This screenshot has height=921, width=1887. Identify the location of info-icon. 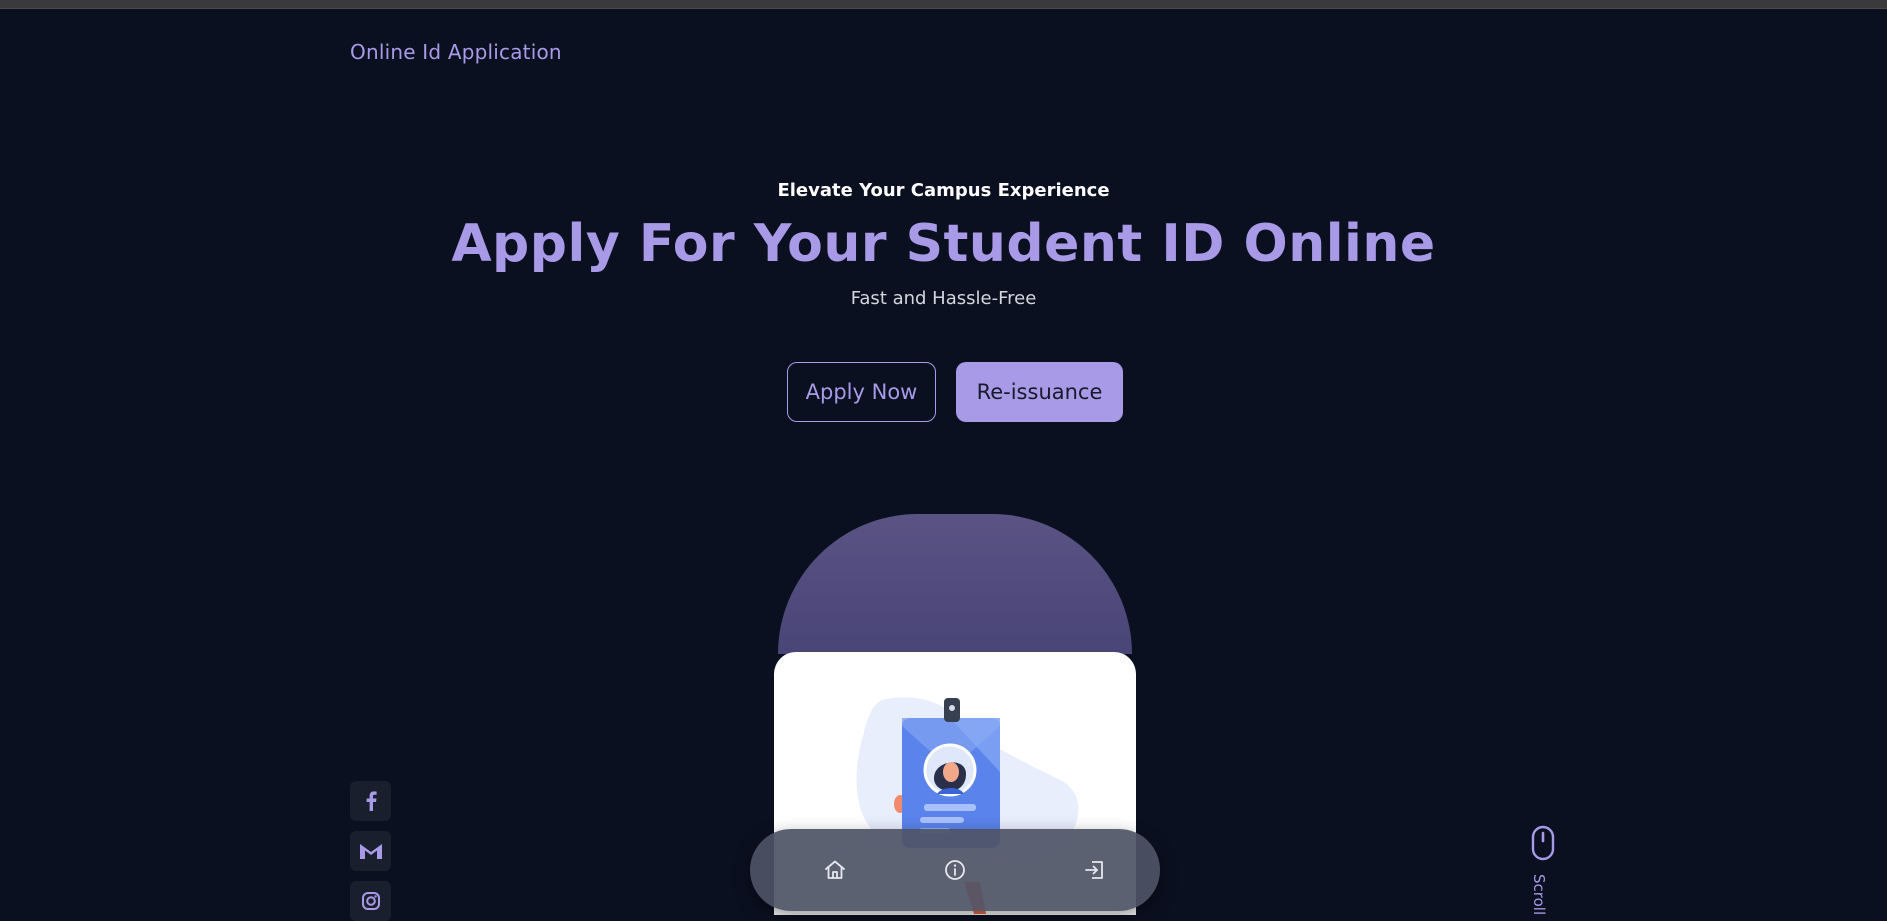
(955, 870).